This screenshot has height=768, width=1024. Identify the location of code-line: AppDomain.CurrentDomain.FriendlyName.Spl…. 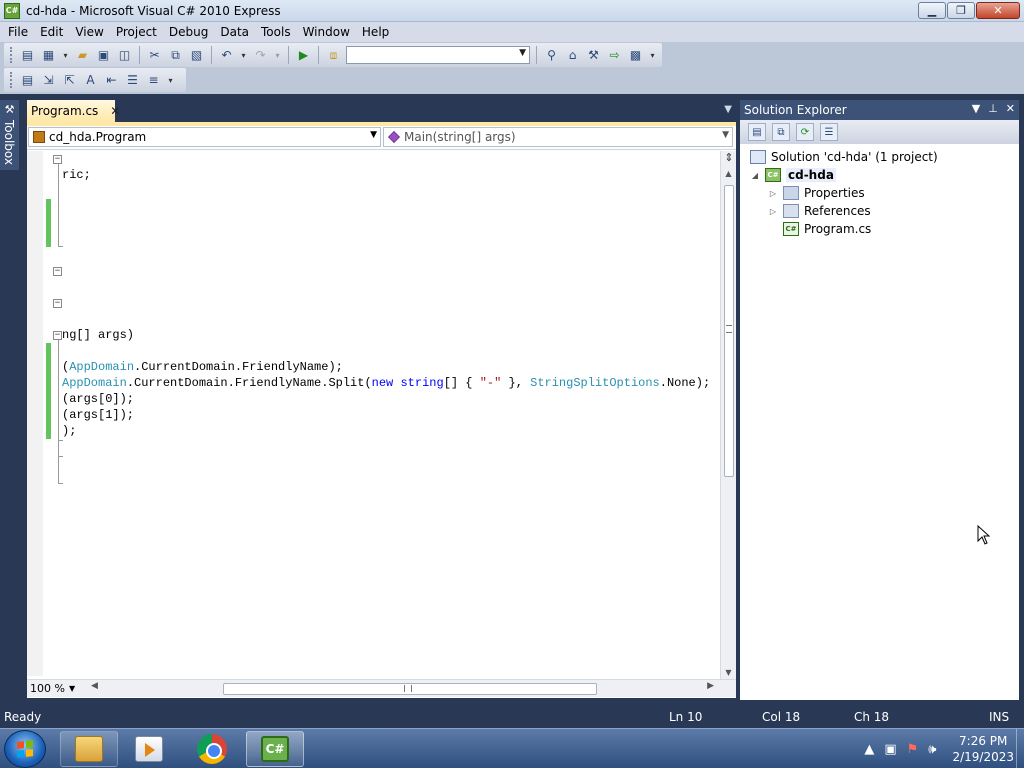
(386, 383).